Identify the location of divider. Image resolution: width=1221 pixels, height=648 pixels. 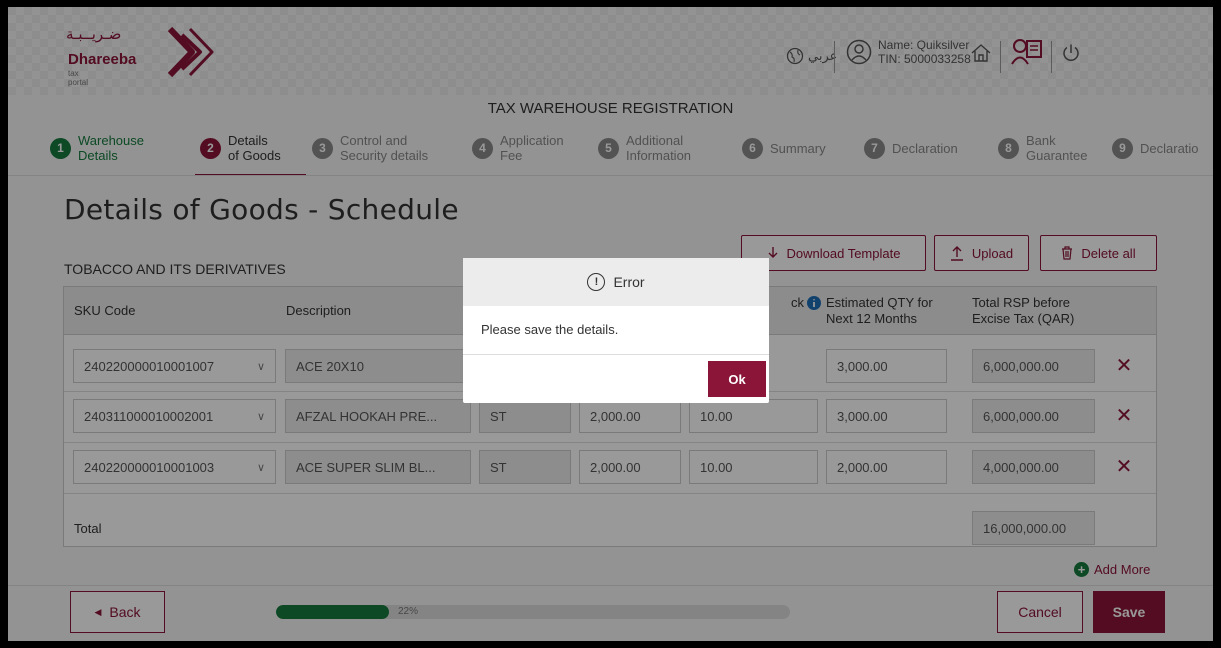
(616, 354).